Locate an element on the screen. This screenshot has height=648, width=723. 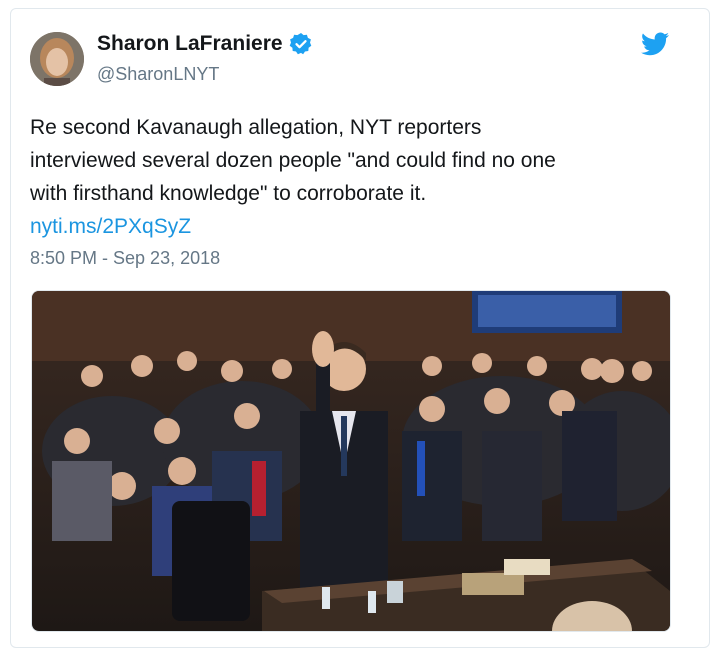
tweet-link: nyti.ms/2PXqSyZ is located at coordinates (350, 226).